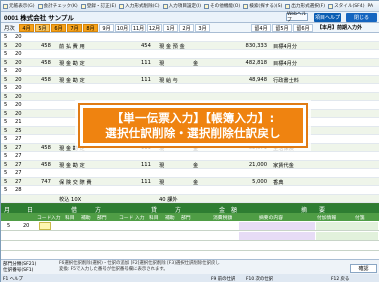 Image resolution: width=379 pixels, height=282 pixels. I want to click on tab-month-10: 10月, so click(122, 28).